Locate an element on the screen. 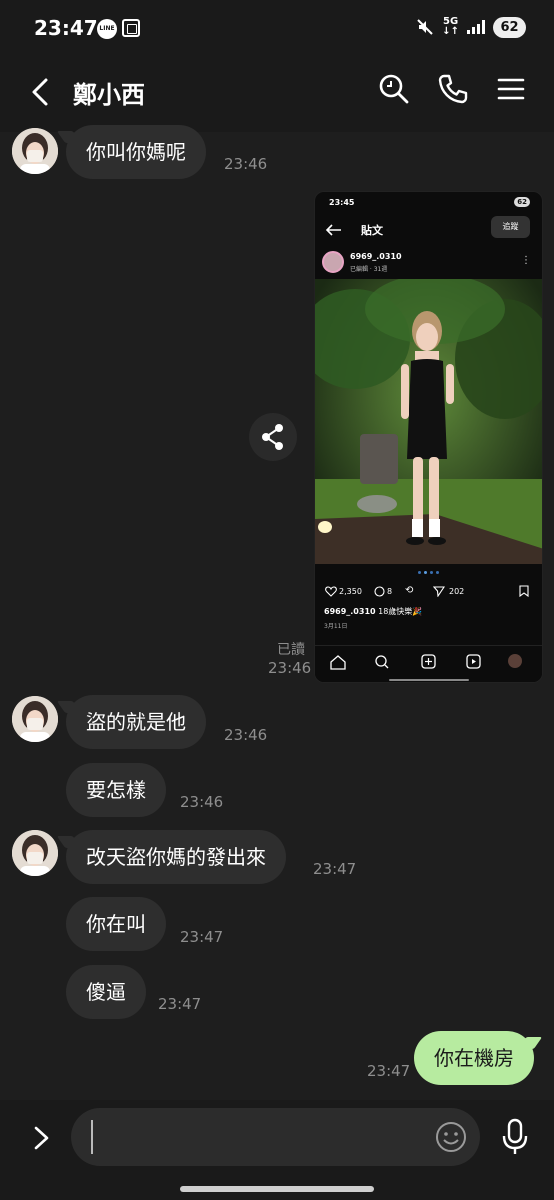 The height and width of the screenshot is (1200, 554). shot-back-icon is located at coordinates (333, 230).